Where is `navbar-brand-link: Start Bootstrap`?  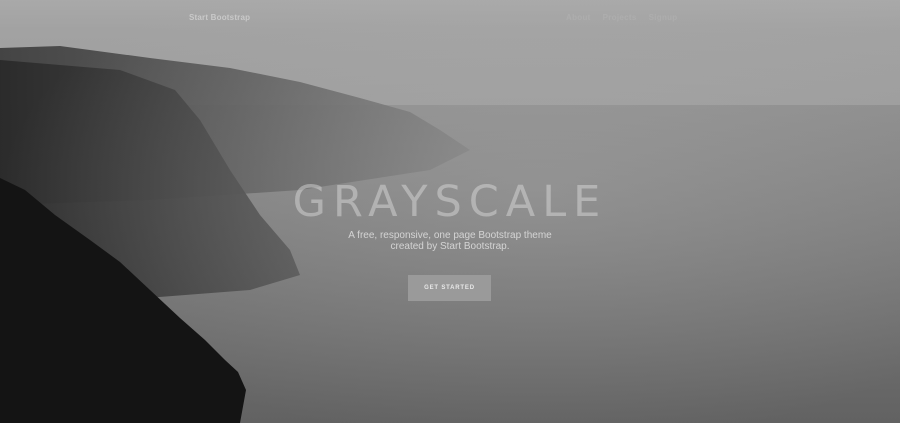 navbar-brand-link: Start Bootstrap is located at coordinates (219, 17).